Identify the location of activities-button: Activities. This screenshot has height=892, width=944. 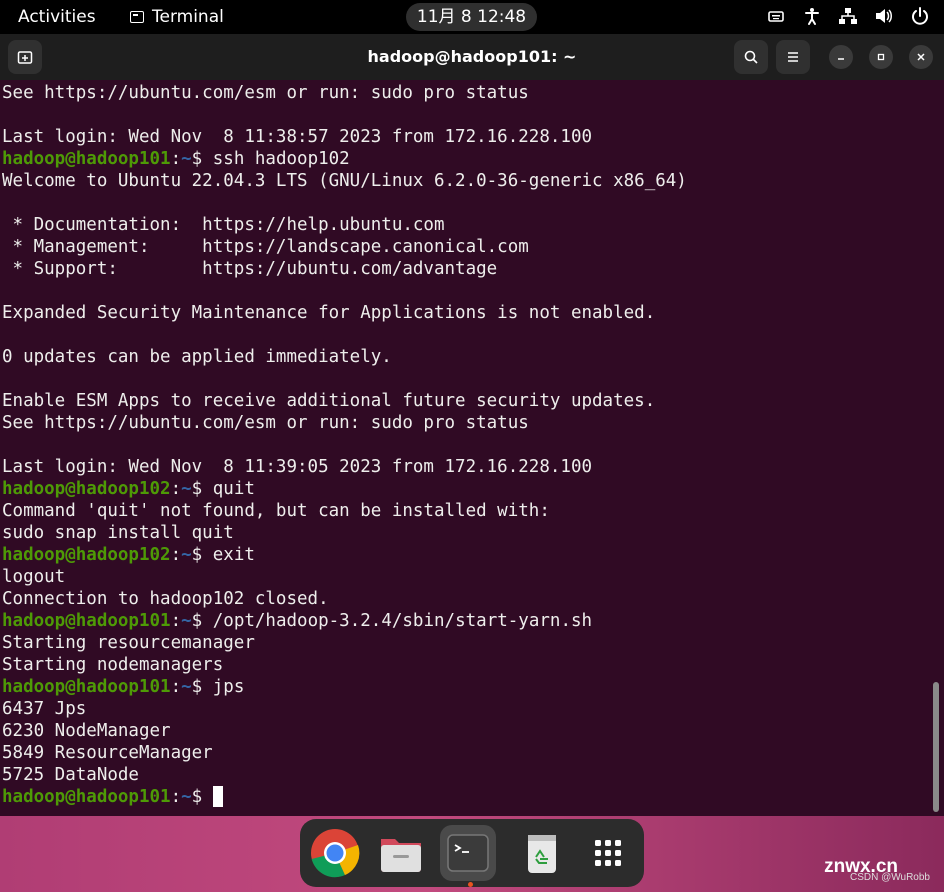
(57, 17).